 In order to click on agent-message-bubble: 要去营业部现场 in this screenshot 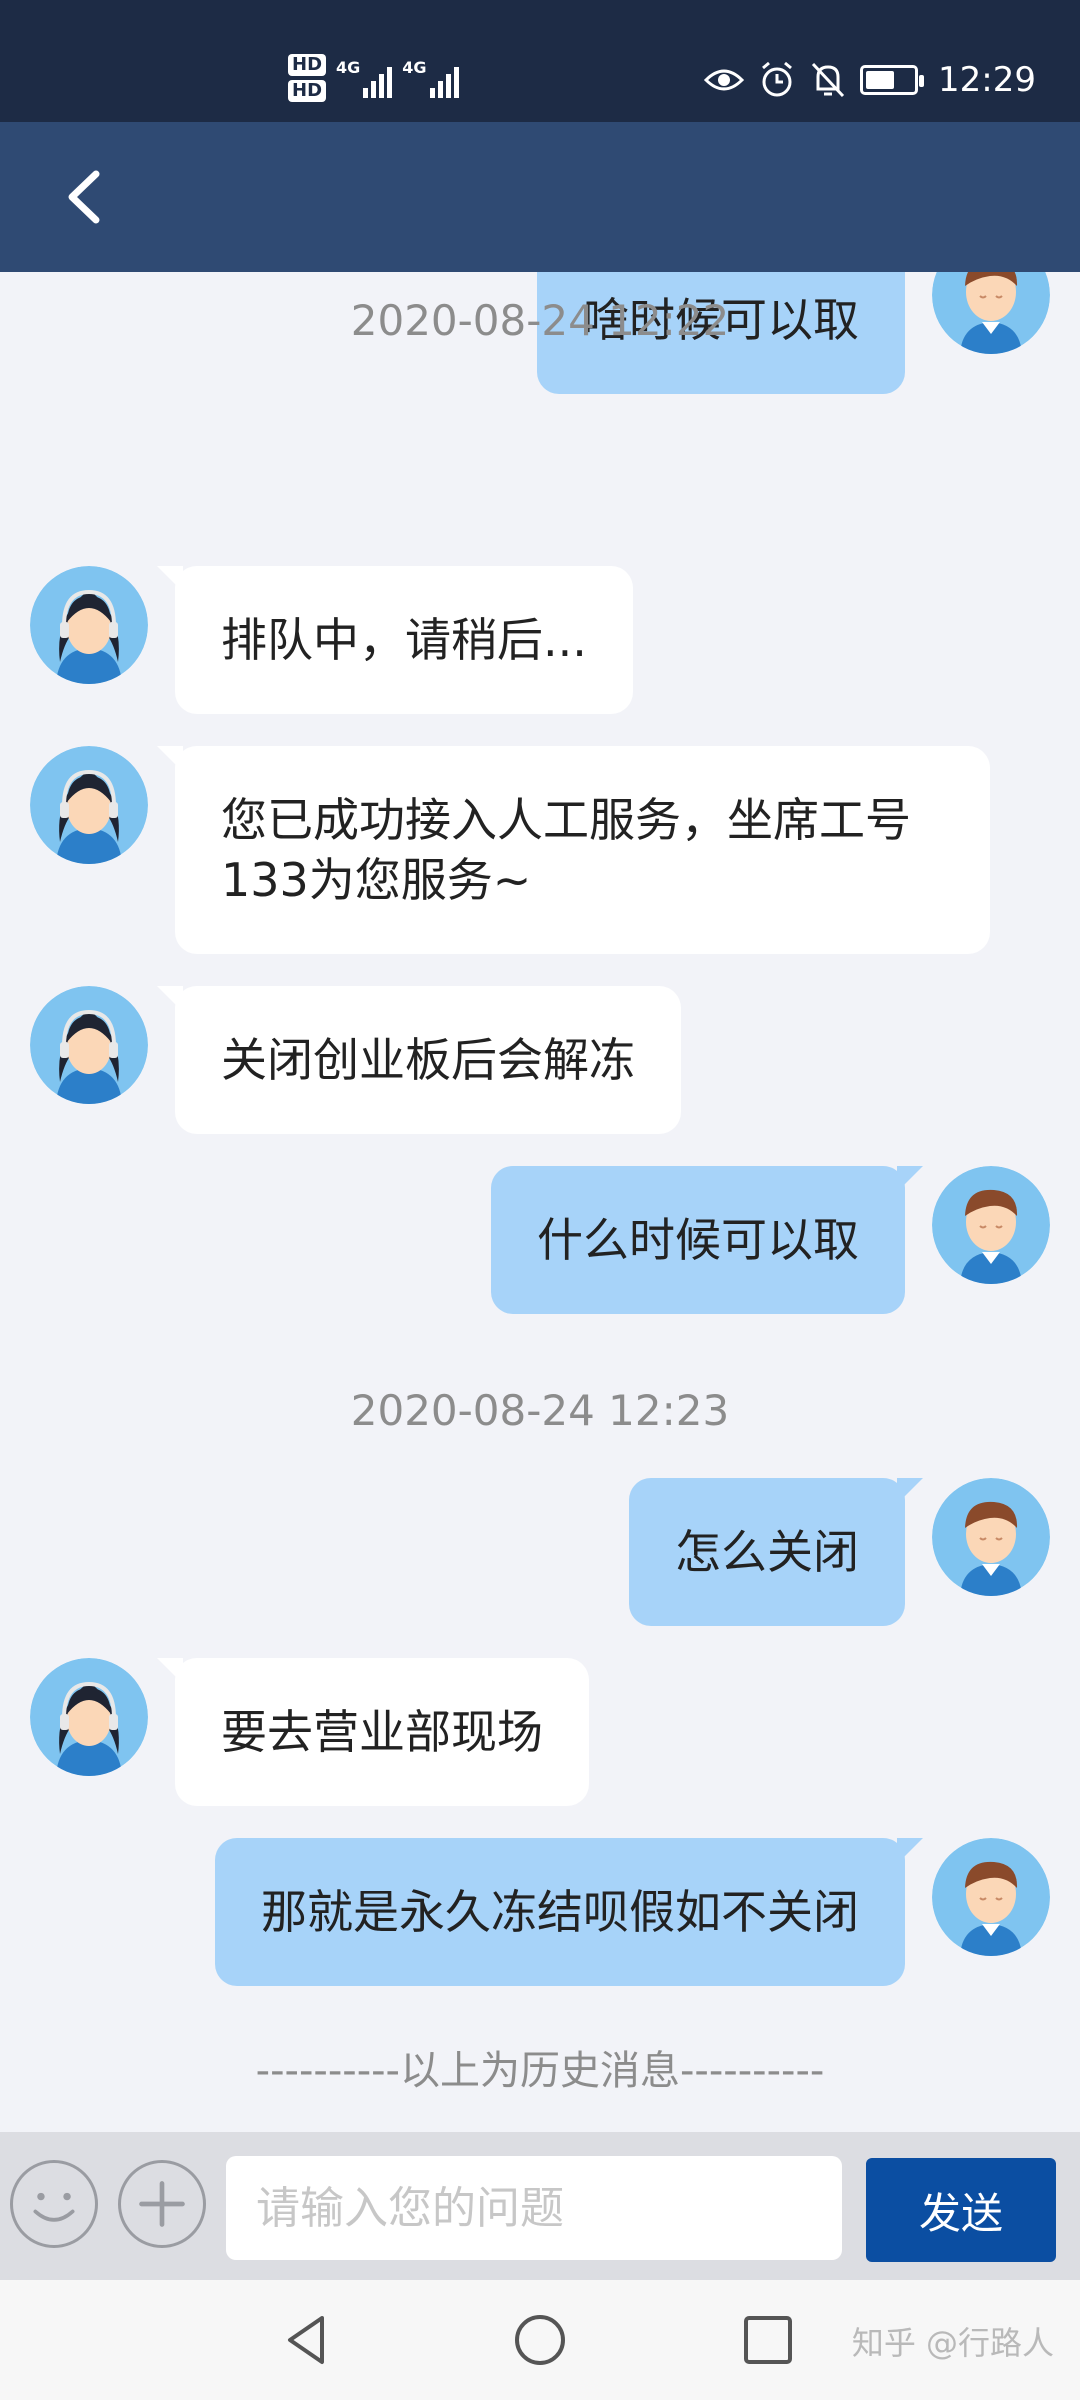, I will do `click(373, 1732)`.